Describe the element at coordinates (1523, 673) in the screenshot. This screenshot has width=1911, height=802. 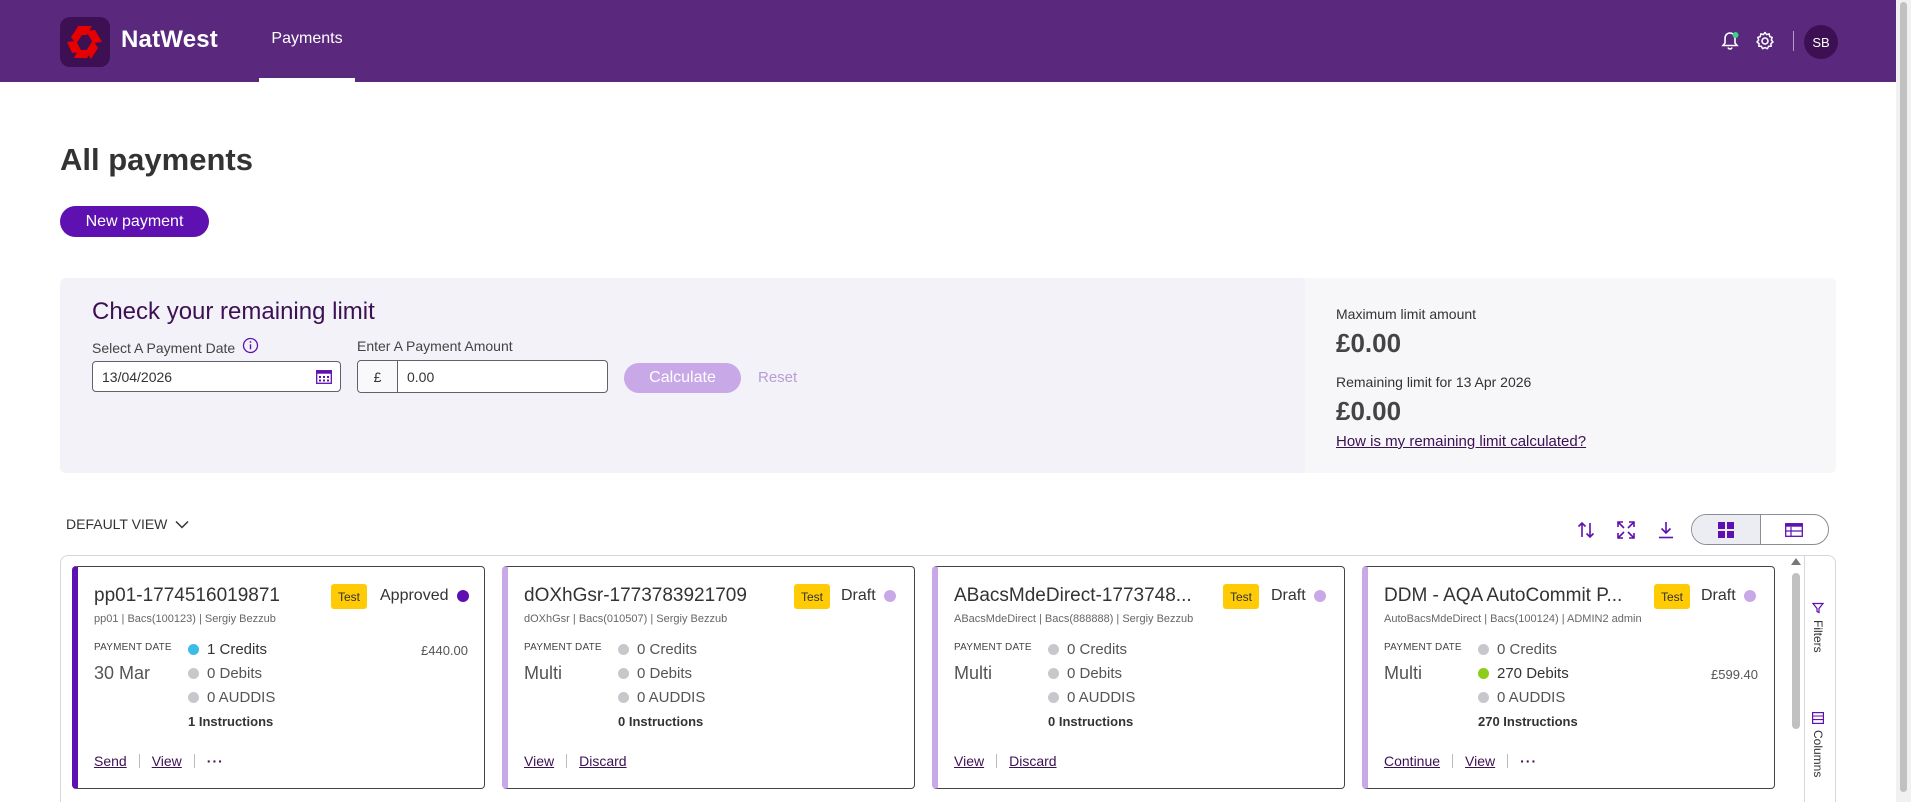
I see `debits-stat: 270 Debits` at that location.